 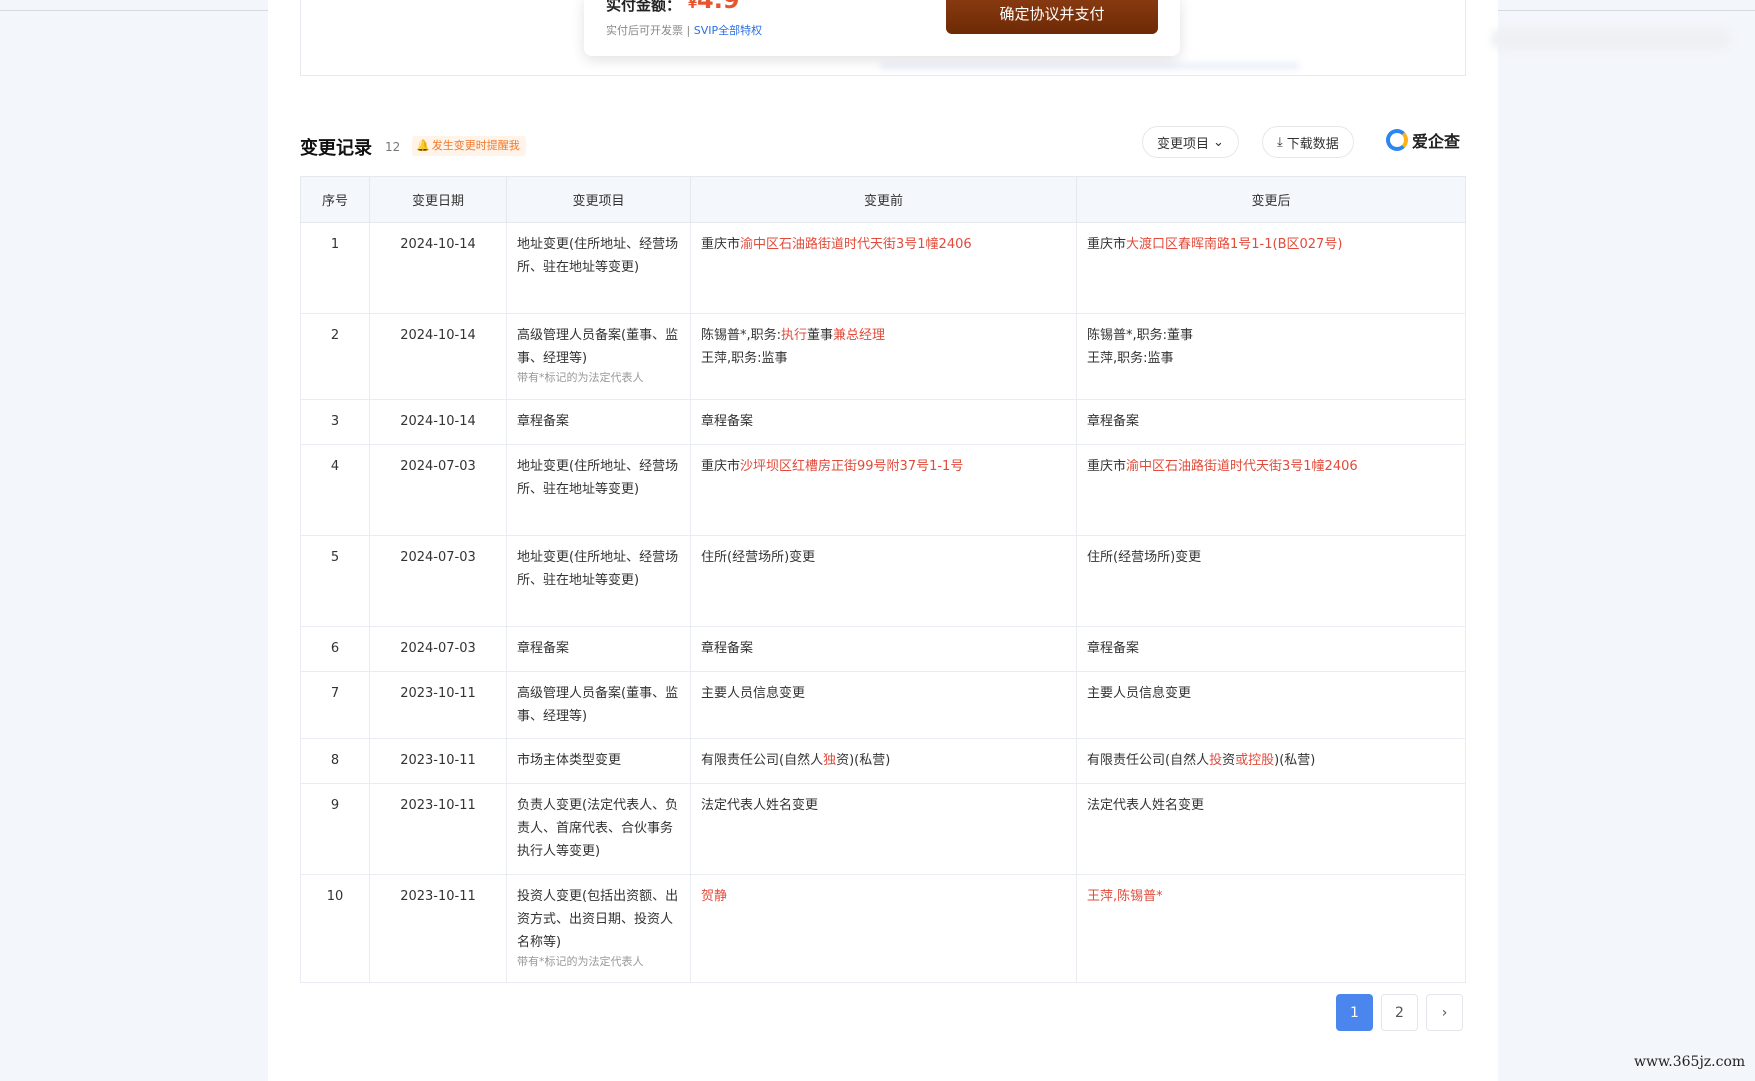 I want to click on cell-no: 4, so click(x=335, y=490).